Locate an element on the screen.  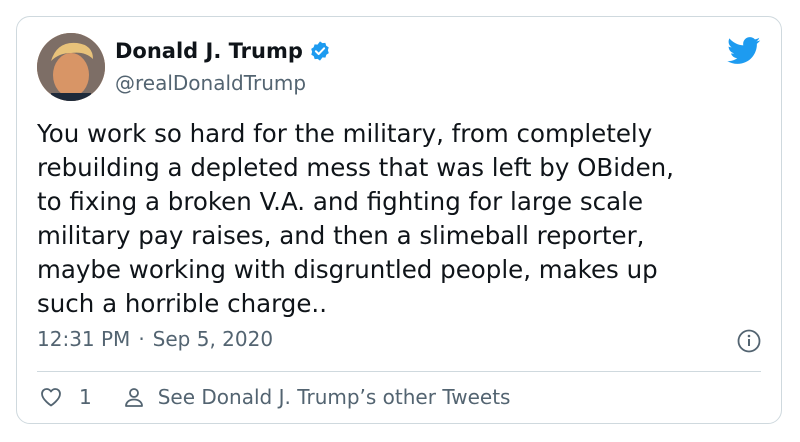
like-count: 1 is located at coordinates (85, 397).